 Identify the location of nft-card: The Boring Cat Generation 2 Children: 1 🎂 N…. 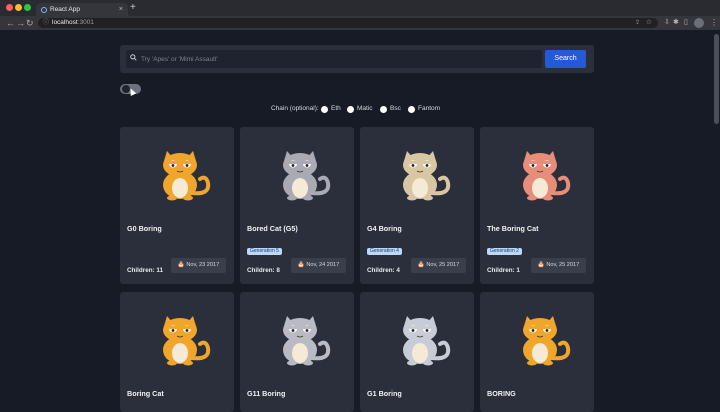
(537, 205).